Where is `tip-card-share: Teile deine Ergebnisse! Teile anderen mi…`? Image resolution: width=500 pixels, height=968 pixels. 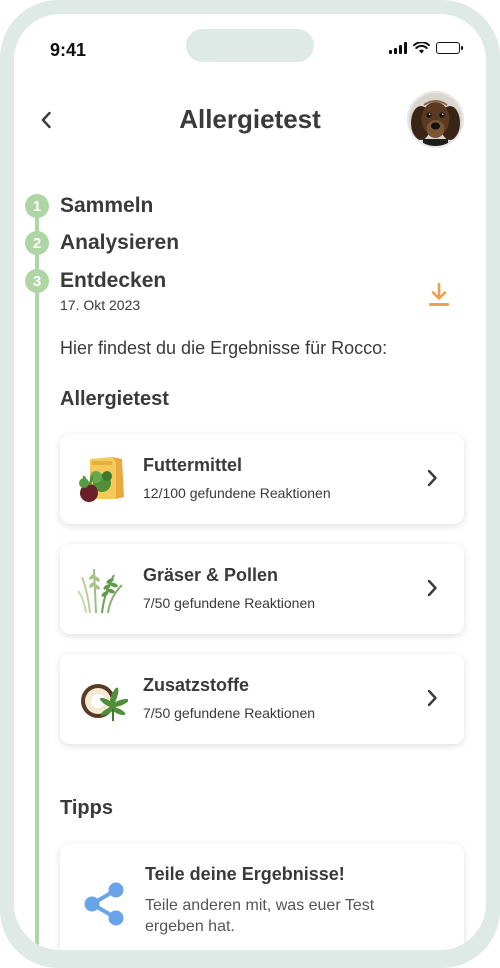 tip-card-share: Teile deine Ergebnisse! Teile anderen mi… is located at coordinates (262, 897).